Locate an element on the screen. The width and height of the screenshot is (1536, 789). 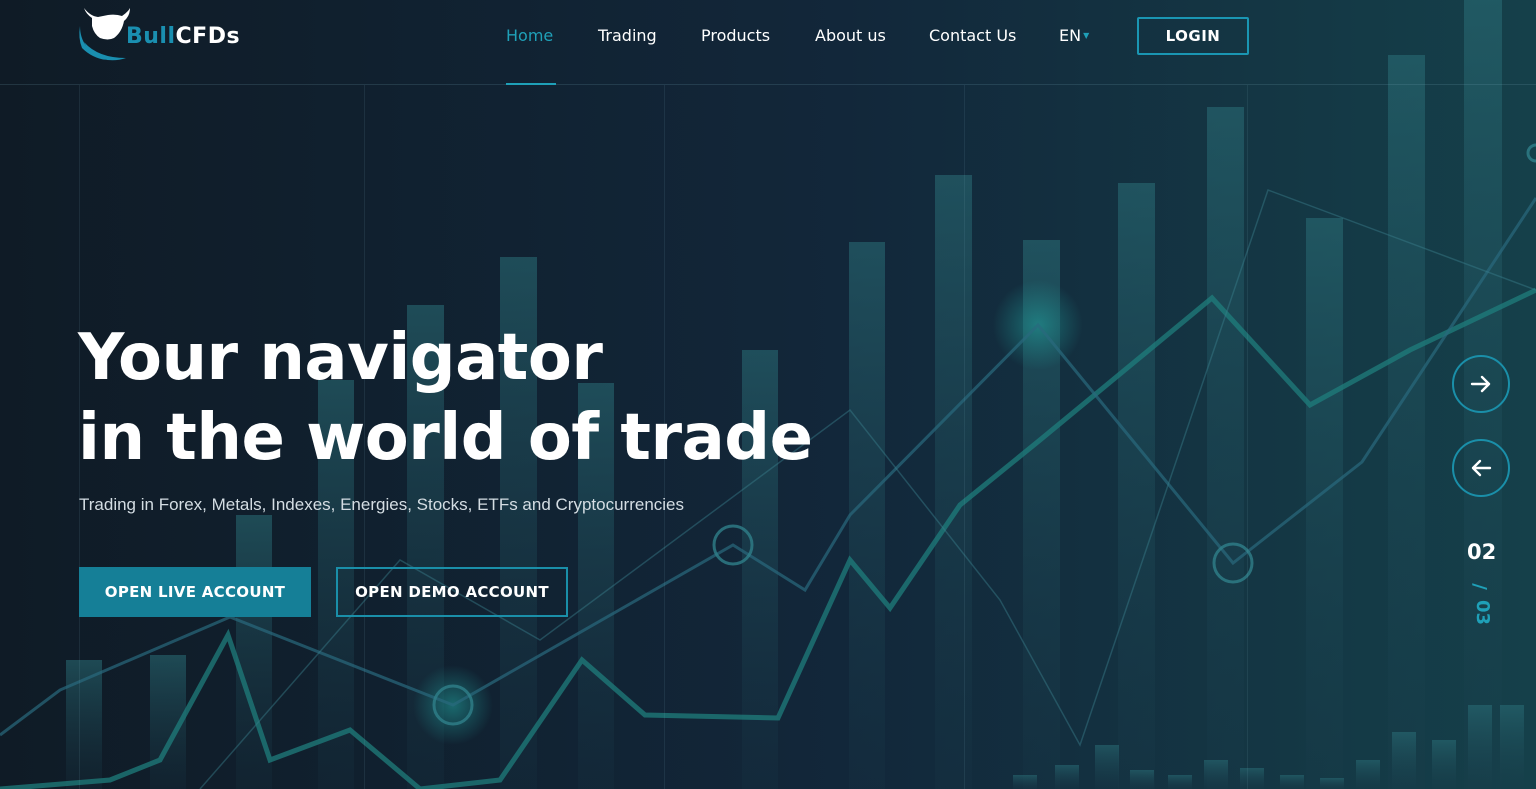
nav-home: Home is located at coordinates (529, 35).